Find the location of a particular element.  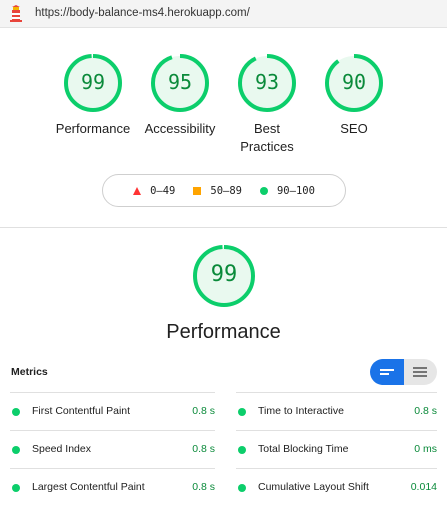

metric-value: 0 ms is located at coordinates (425, 449).